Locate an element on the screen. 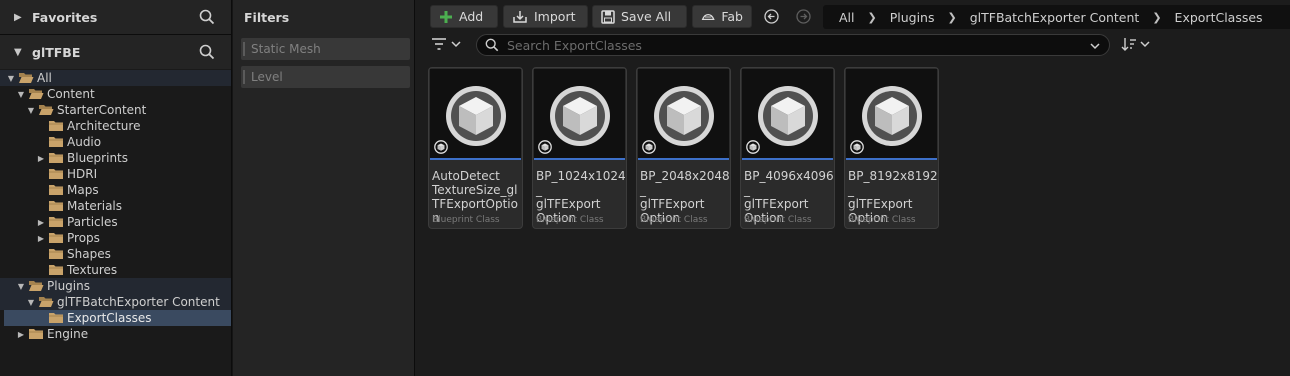 This screenshot has height=376, width=1290. breadcrumb-item: Plugins is located at coordinates (912, 17).